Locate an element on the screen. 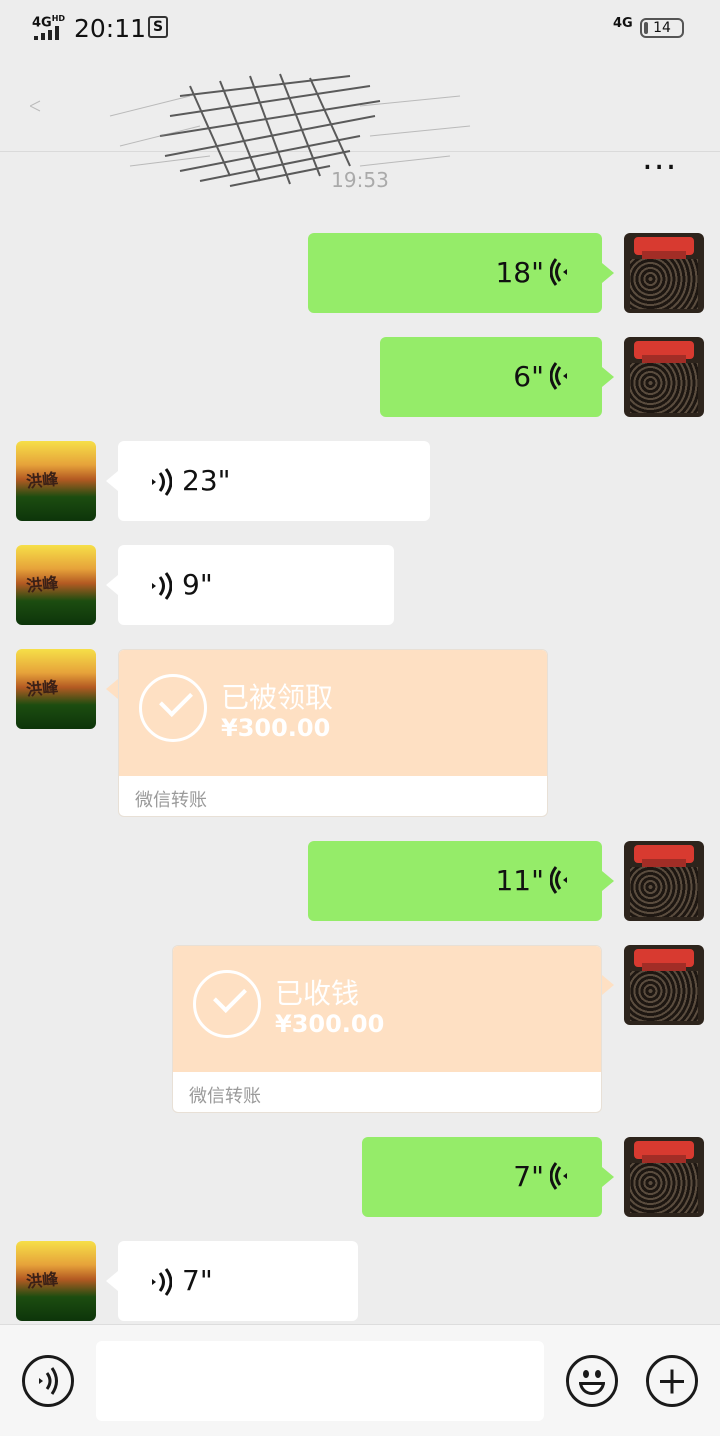 This screenshot has height=1436, width=720. voice-duration: 6" is located at coordinates (528, 376).